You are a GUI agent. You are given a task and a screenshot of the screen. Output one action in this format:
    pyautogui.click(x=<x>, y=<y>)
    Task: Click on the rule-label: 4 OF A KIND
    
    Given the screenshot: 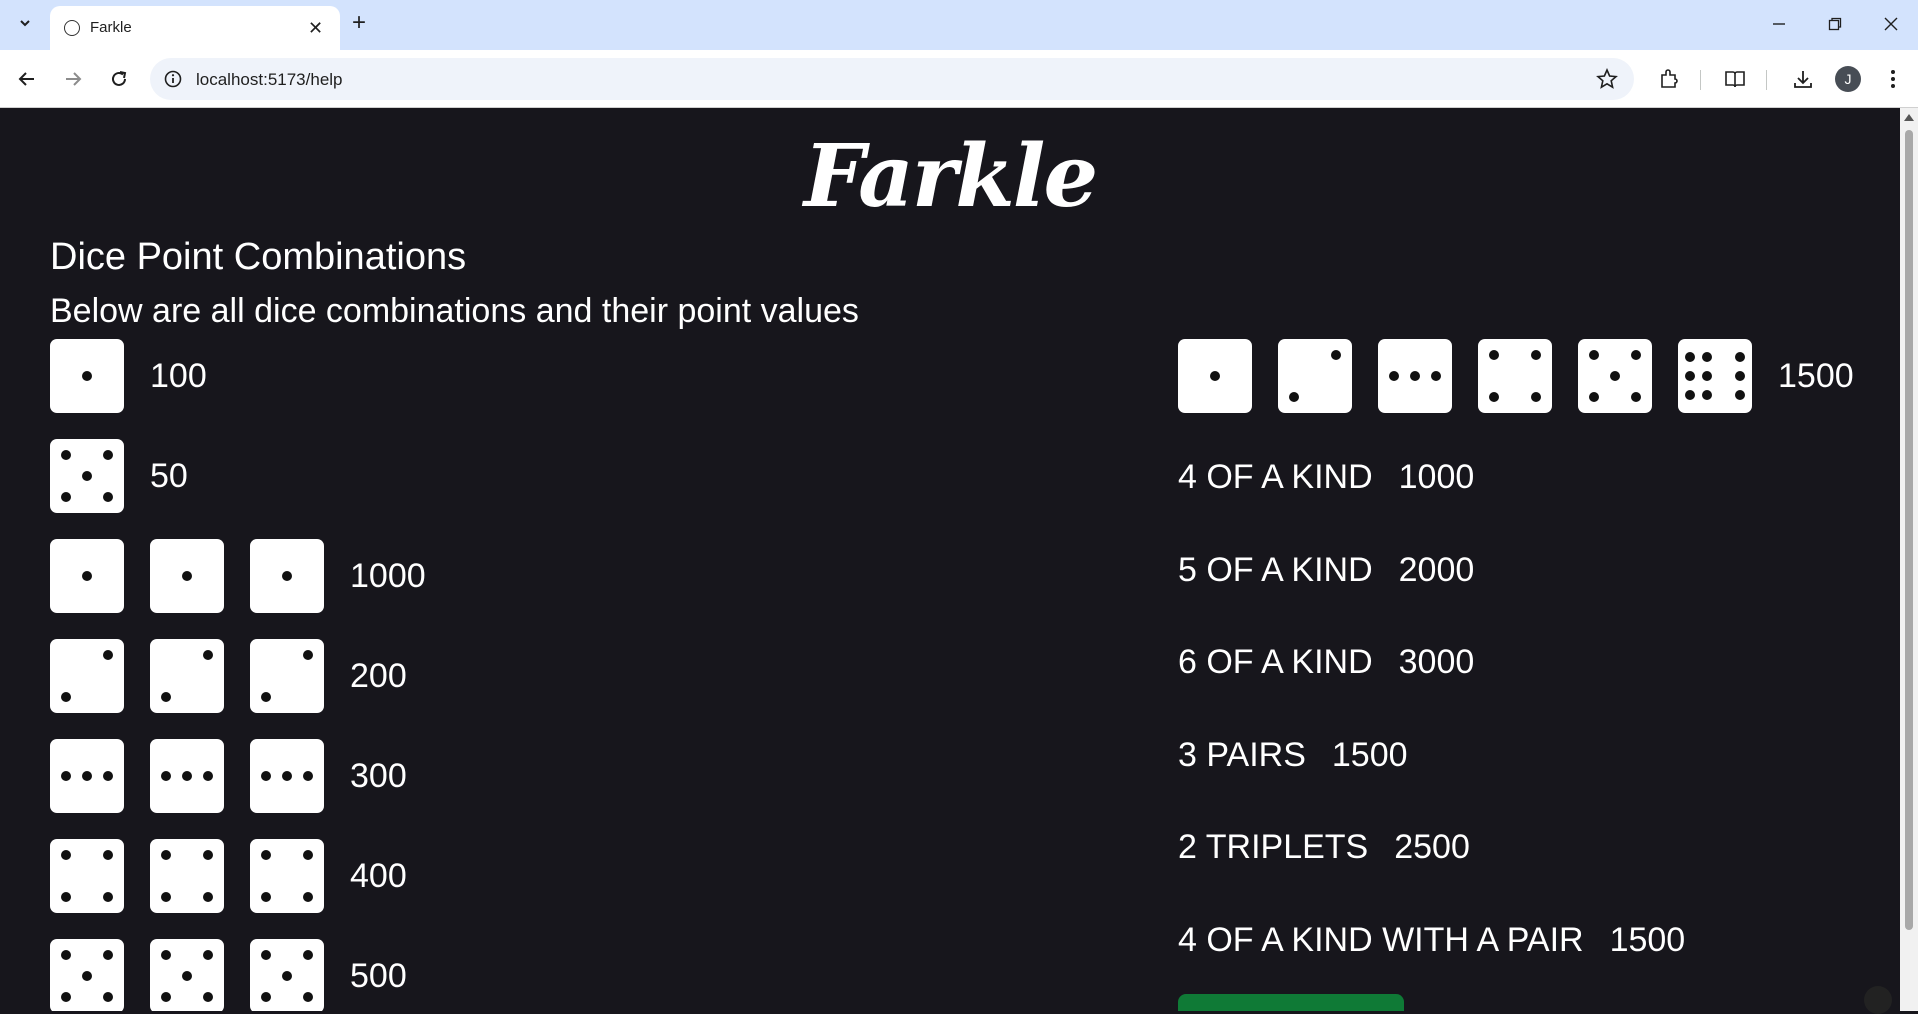 What is the action you would take?
    pyautogui.click(x=1275, y=477)
    